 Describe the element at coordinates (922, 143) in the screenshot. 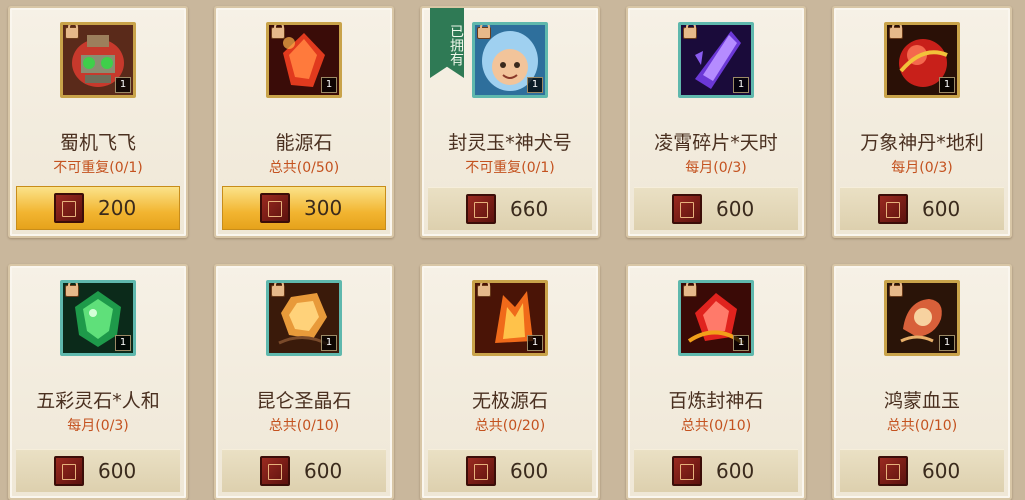

I see `item-name: 万象神丹*地利` at that location.